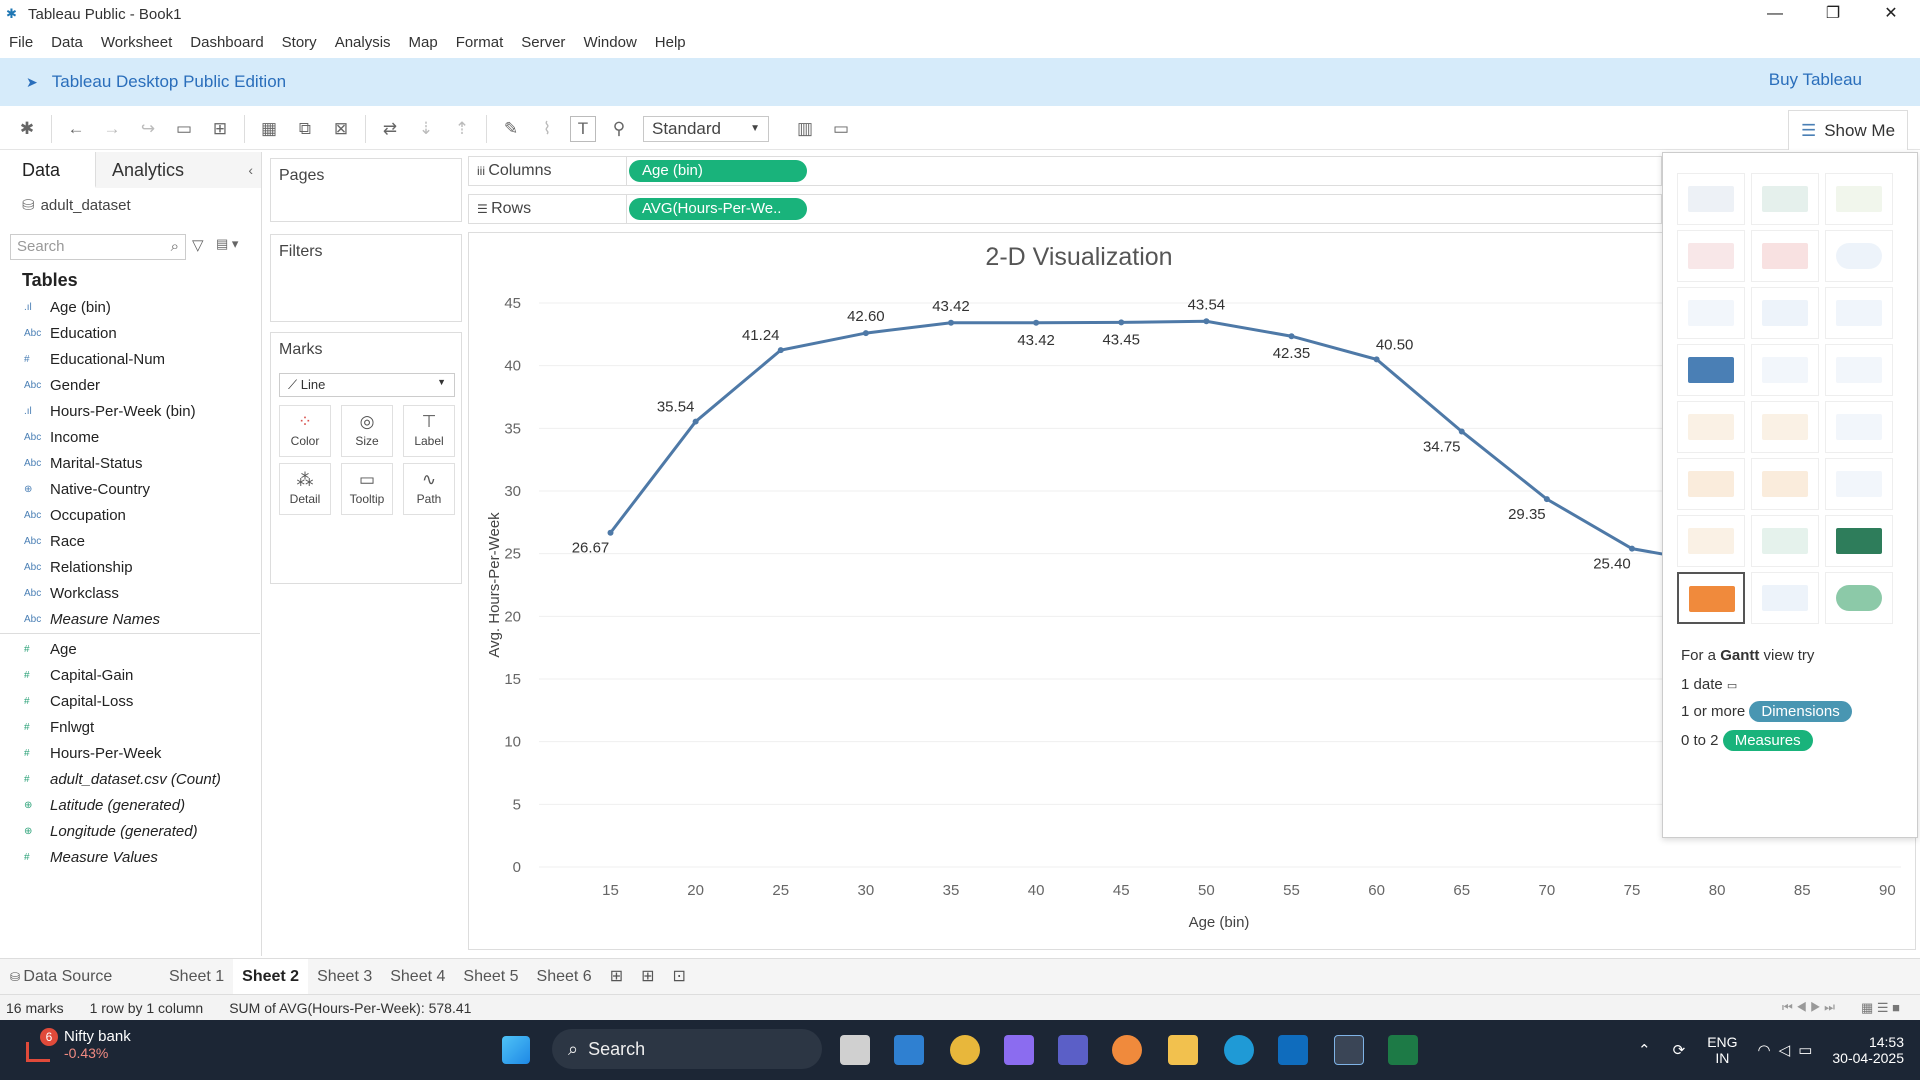 The width and height of the screenshot is (1920, 1080). What do you see at coordinates (1679, 1050) in the screenshot?
I see `sync-icon: ⟳` at bounding box center [1679, 1050].